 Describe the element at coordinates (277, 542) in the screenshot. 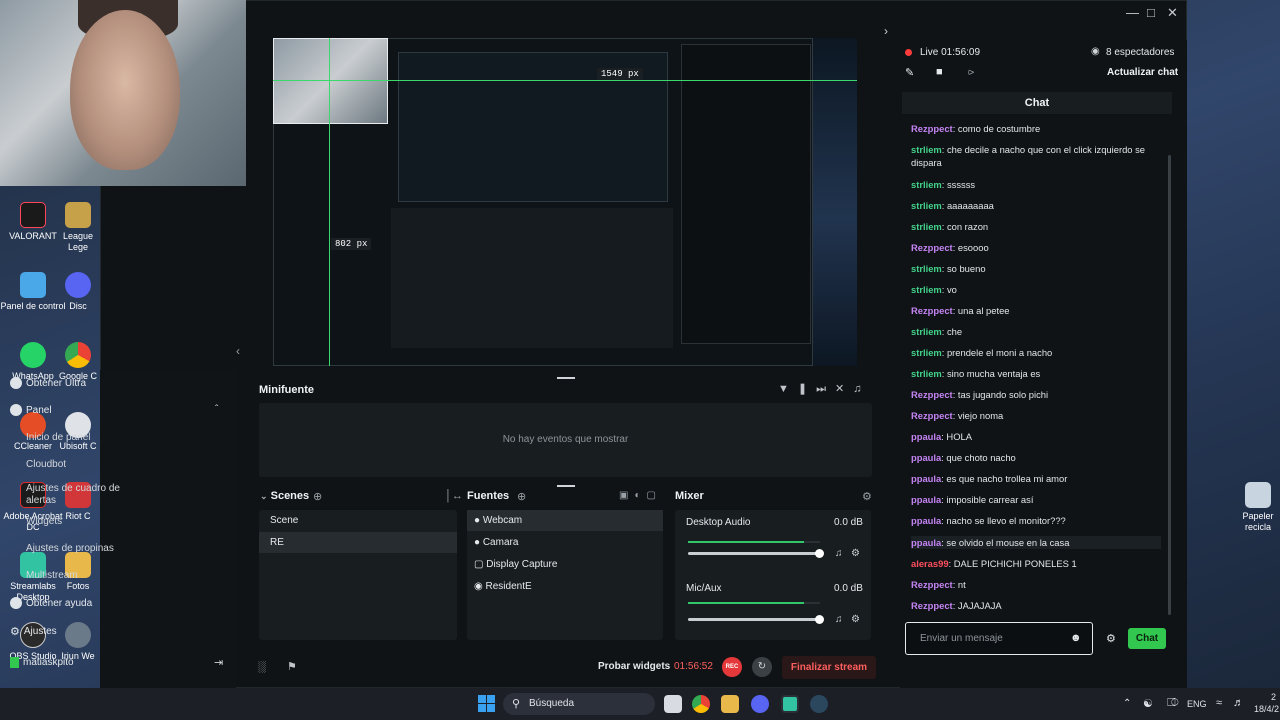

I see `scene-item-selected: RE` at that location.